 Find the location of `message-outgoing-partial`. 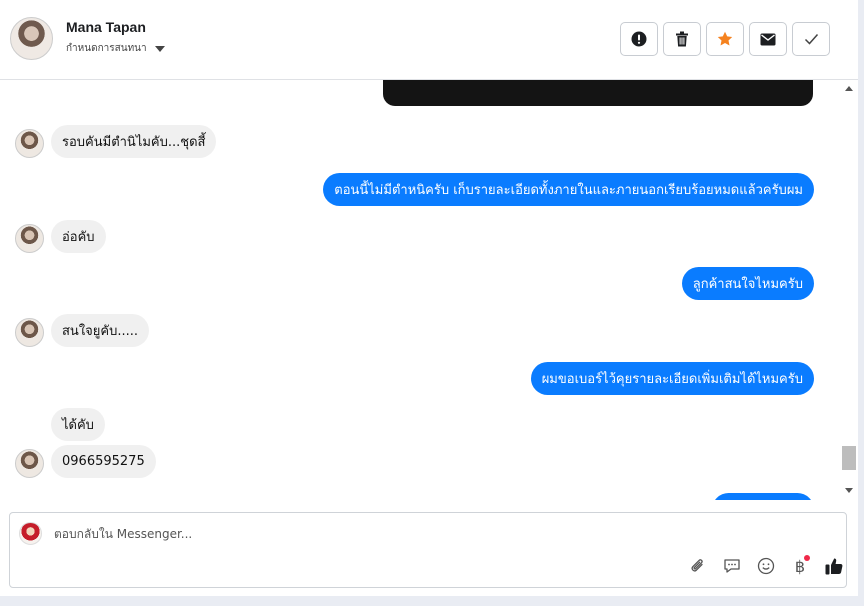

message-outgoing-partial is located at coordinates (763, 496).